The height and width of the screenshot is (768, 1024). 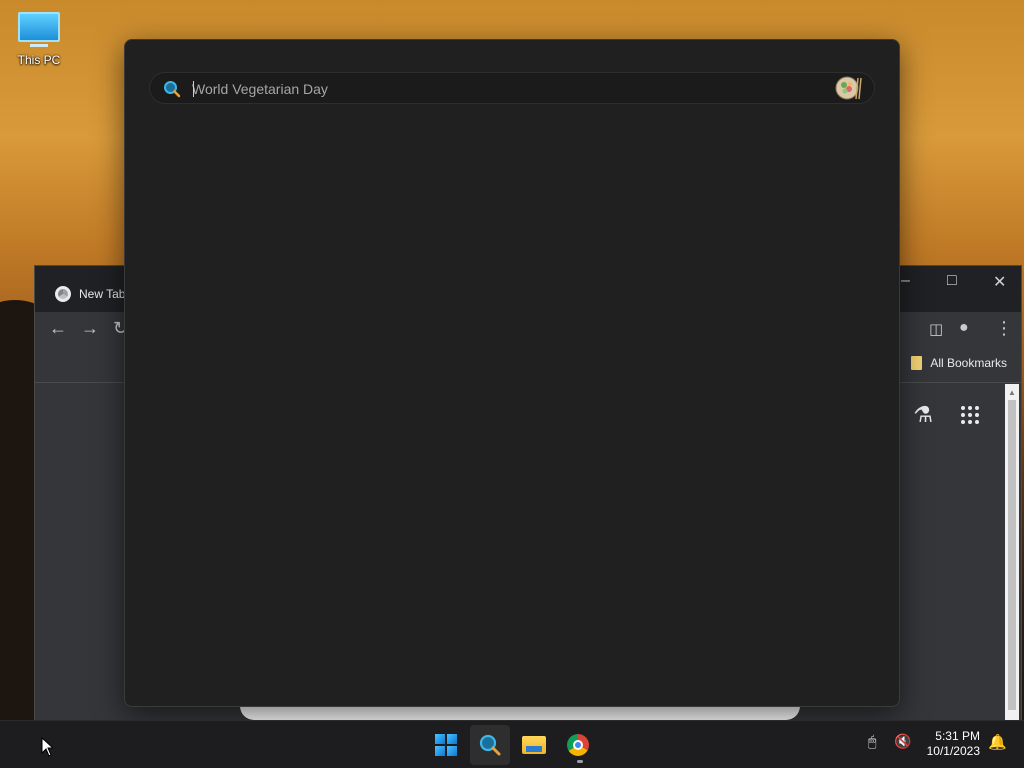 I want to click on search-input, so click(x=502, y=89).